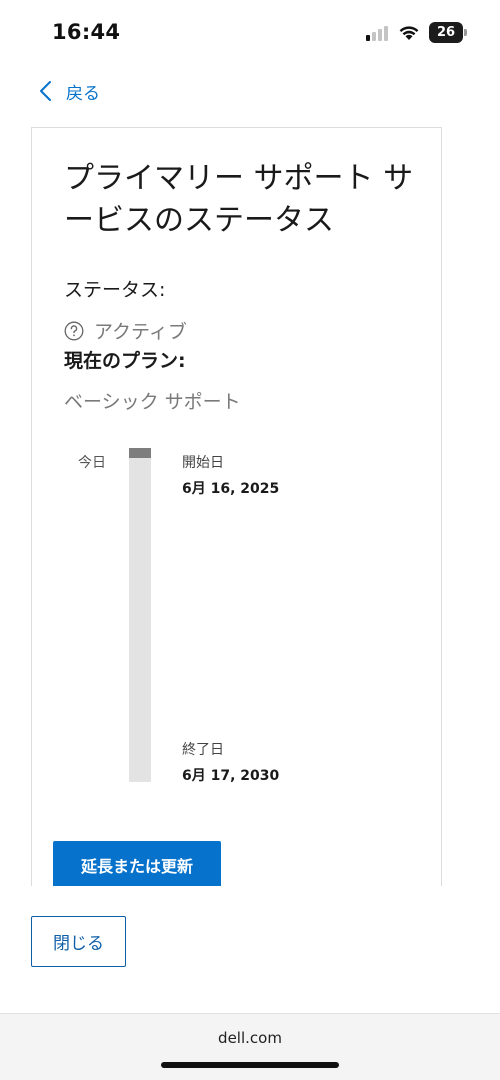 The image size is (500, 1080). I want to click on back-link: 戻る, so click(69, 91).